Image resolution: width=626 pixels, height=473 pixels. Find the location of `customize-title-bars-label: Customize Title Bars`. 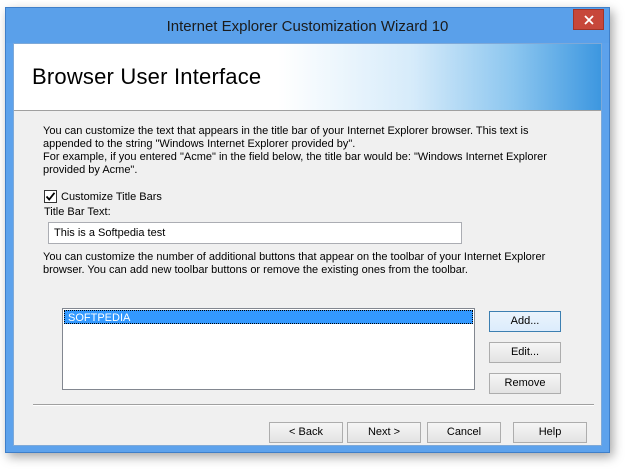

customize-title-bars-label: Customize Title Bars is located at coordinates (111, 197).